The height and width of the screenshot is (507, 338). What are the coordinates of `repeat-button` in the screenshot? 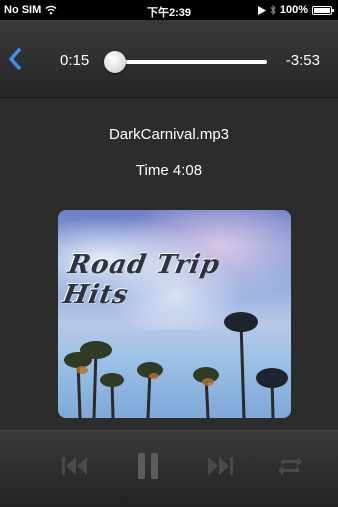 It's located at (290, 466).